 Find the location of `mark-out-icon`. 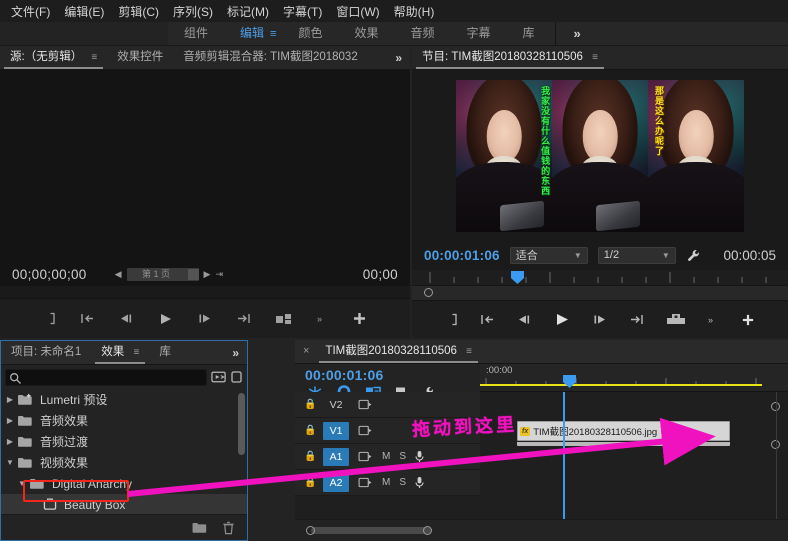

mark-out-icon is located at coordinates (452, 319).